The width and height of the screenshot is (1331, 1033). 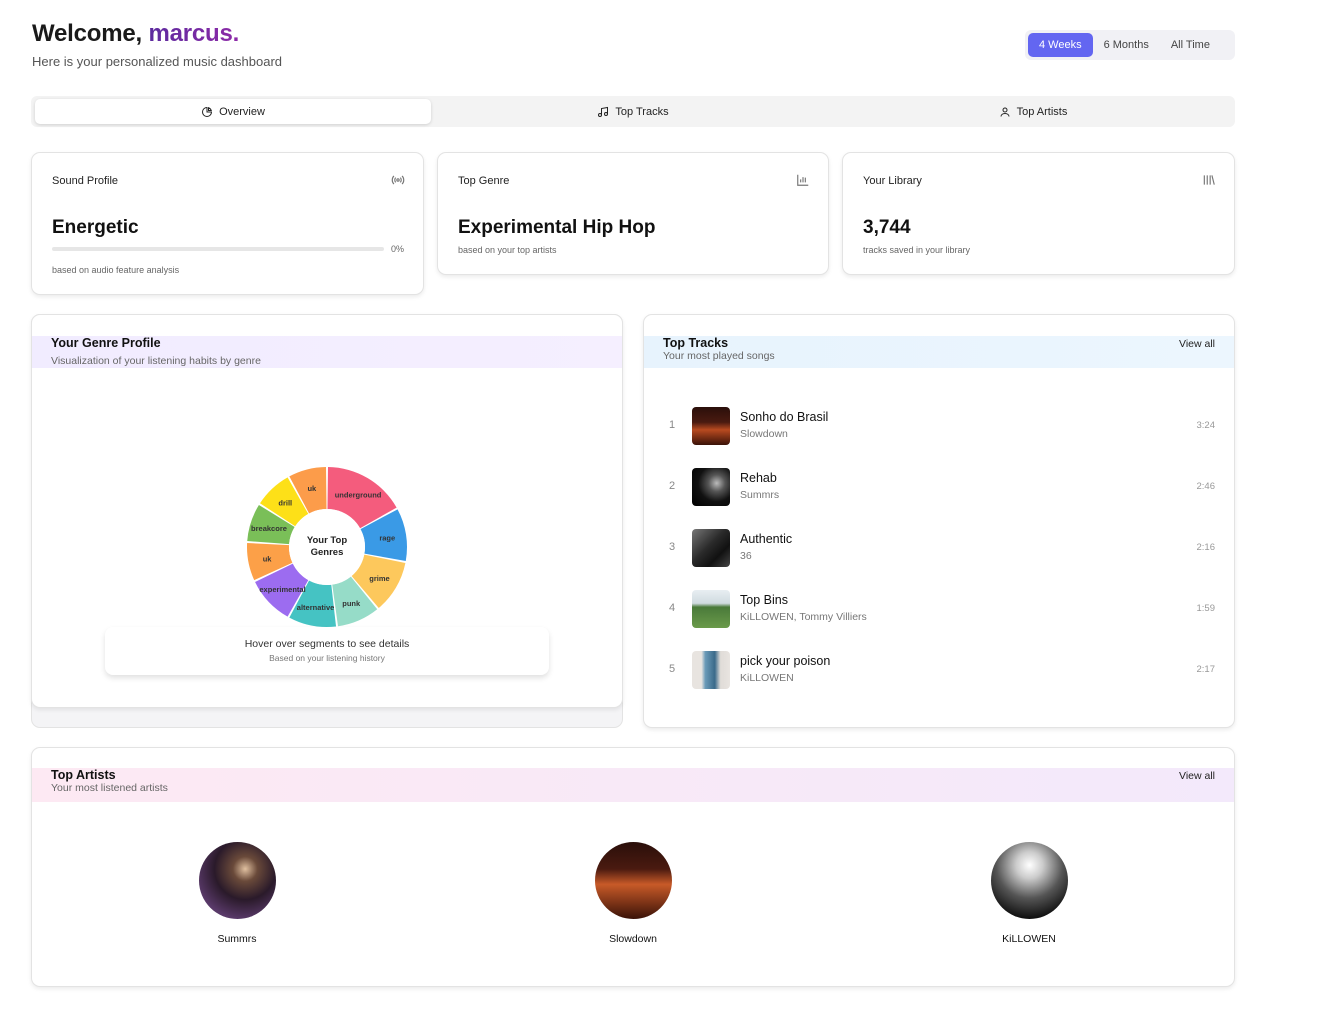 I want to click on track-rank: 2, so click(x=672, y=486).